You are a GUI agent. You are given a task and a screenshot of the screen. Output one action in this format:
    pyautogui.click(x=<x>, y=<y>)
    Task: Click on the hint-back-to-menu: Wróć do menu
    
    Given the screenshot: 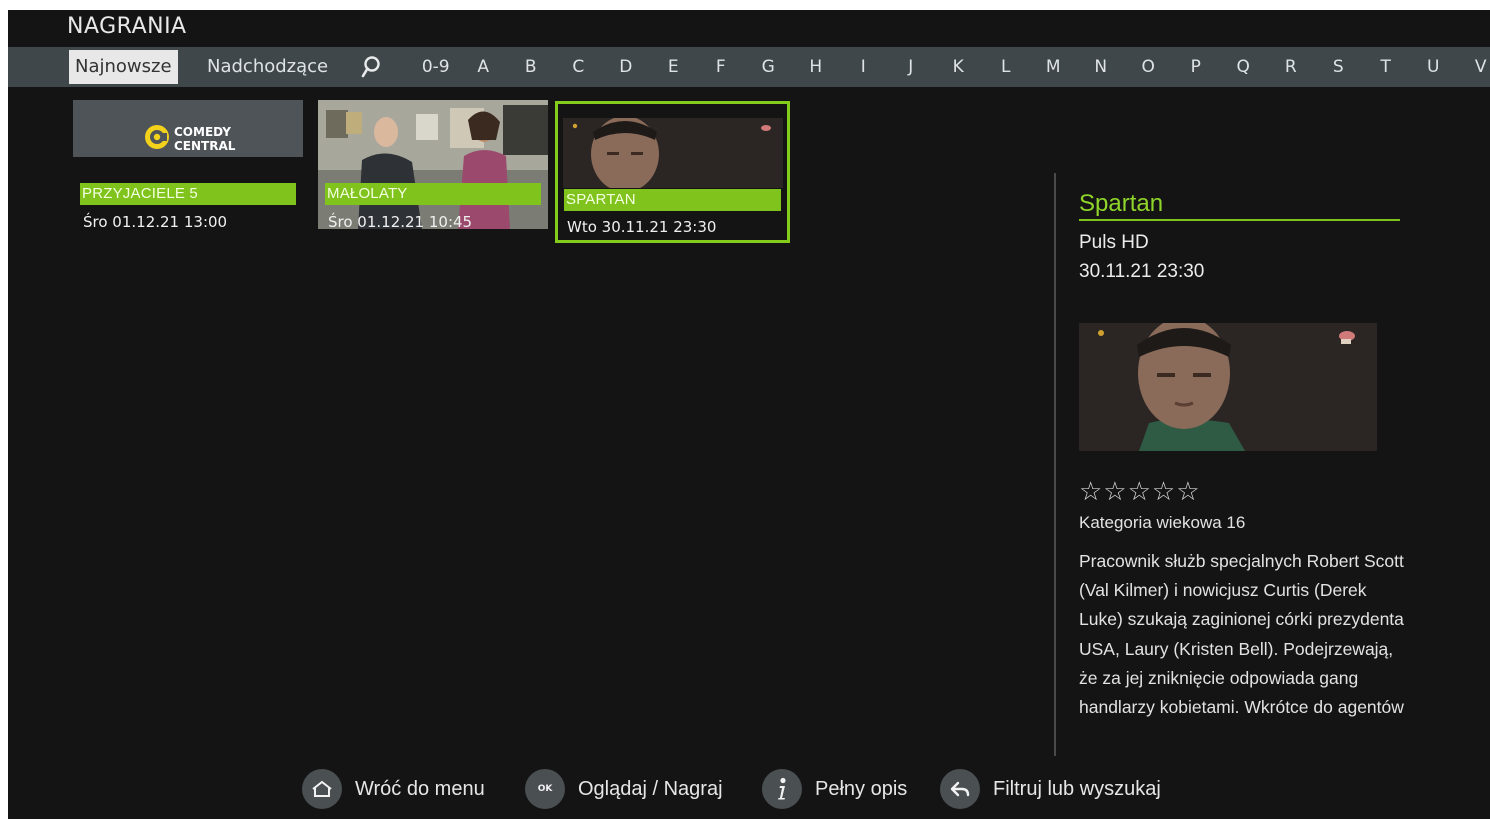 What is the action you would take?
    pyautogui.click(x=393, y=789)
    